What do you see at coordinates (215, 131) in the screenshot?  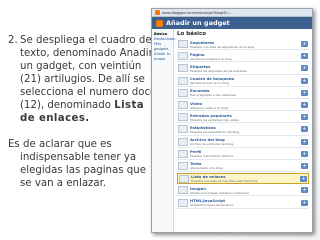 I see `gadget-description: Muestra las estadísticas del blog.` at bounding box center [215, 131].